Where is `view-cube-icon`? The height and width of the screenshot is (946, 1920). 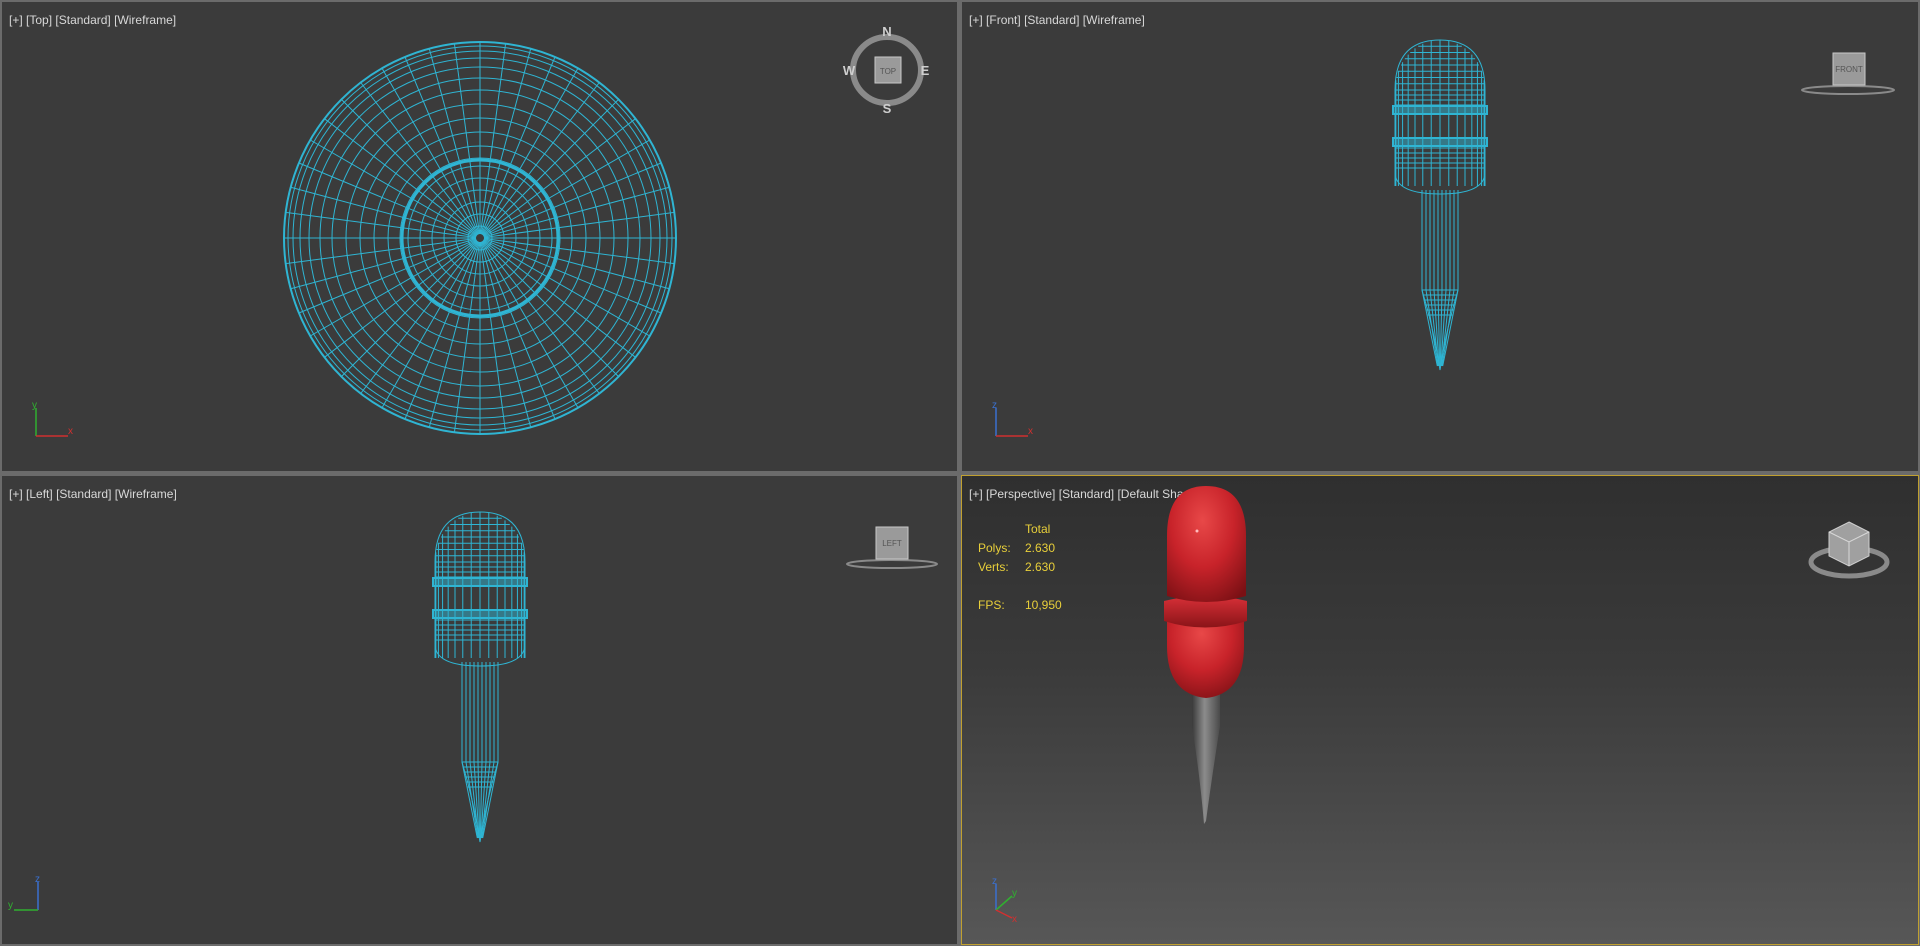 view-cube-icon is located at coordinates (1851, 553).